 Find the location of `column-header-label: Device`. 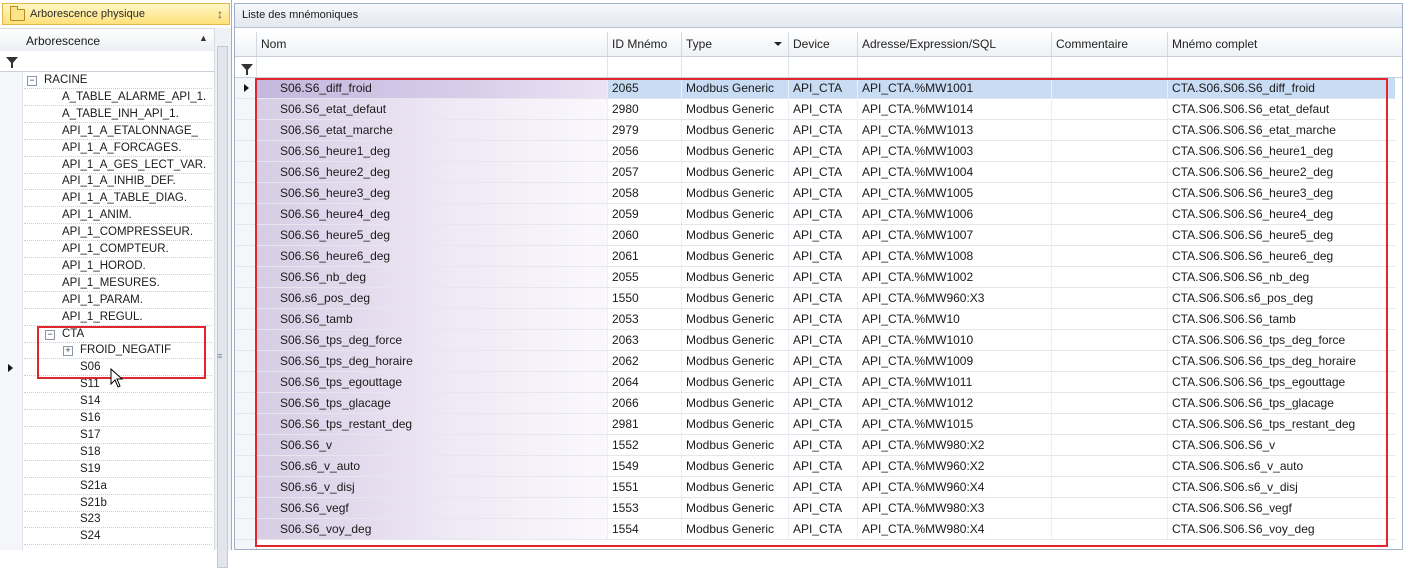

column-header-label: Device is located at coordinates (811, 44).